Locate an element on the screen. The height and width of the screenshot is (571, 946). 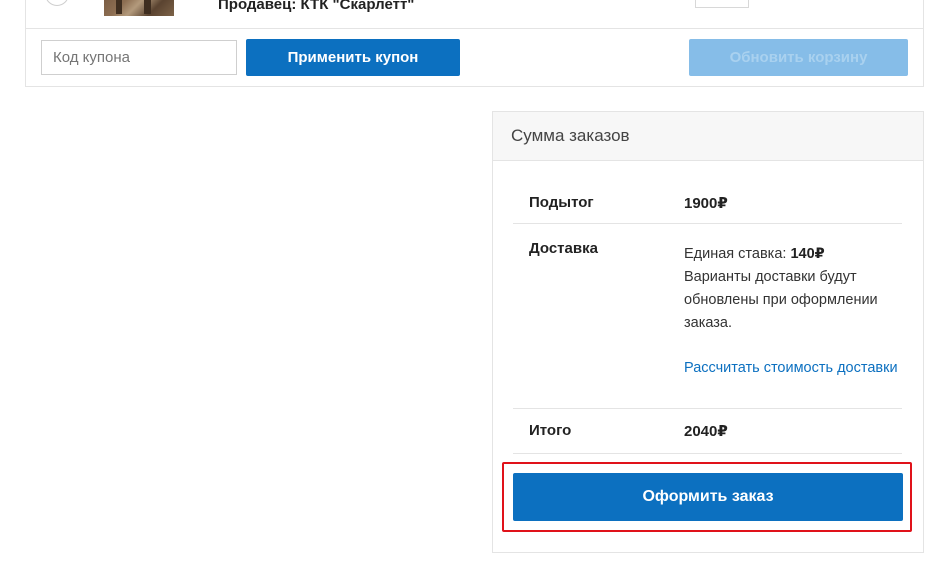
total-value: 2040₽ is located at coordinates (706, 431).